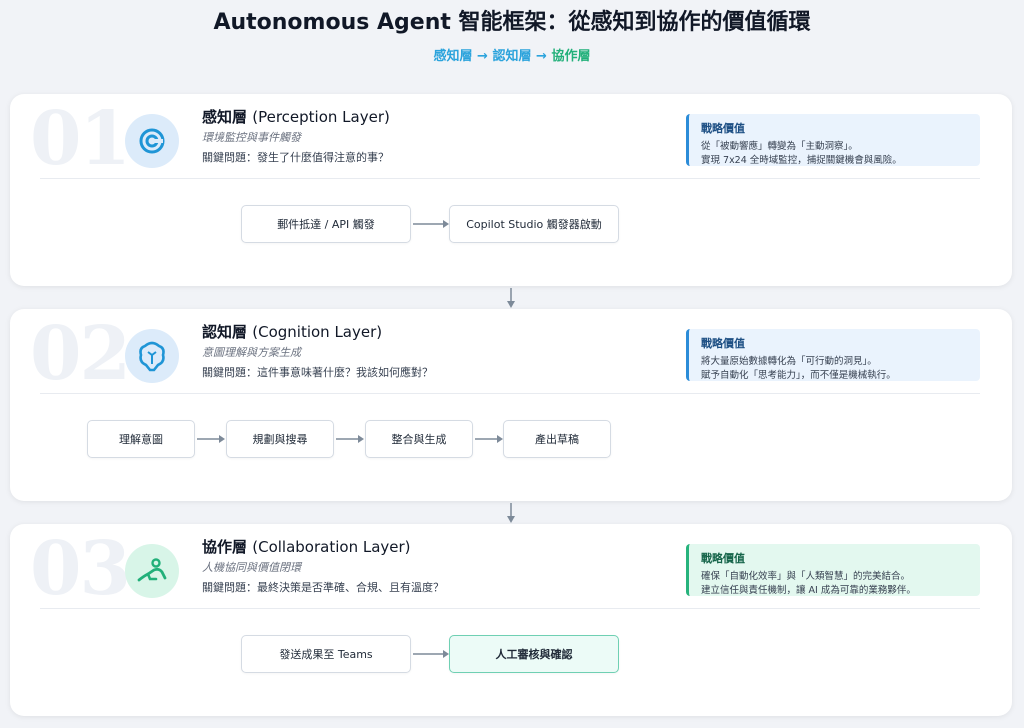  Describe the element at coordinates (326, 654) in the screenshot. I see `flow-step: 發送成果至 Teams` at that location.